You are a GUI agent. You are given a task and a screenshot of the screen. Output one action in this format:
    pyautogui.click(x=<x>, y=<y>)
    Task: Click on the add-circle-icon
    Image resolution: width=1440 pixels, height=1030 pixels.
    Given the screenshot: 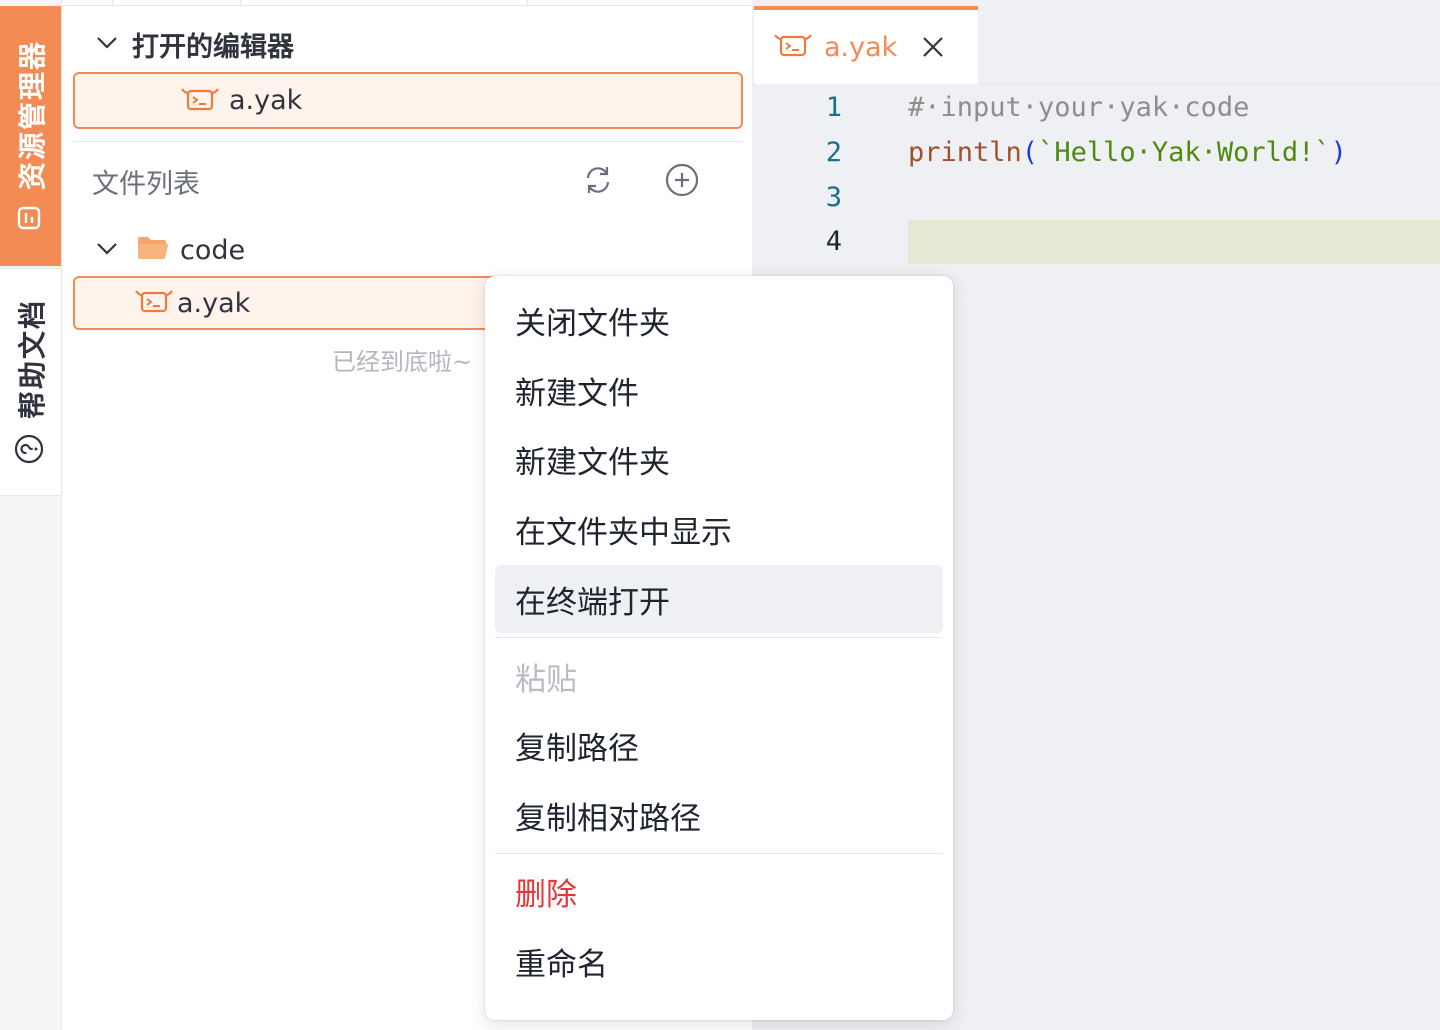 What is the action you would take?
    pyautogui.click(x=682, y=182)
    